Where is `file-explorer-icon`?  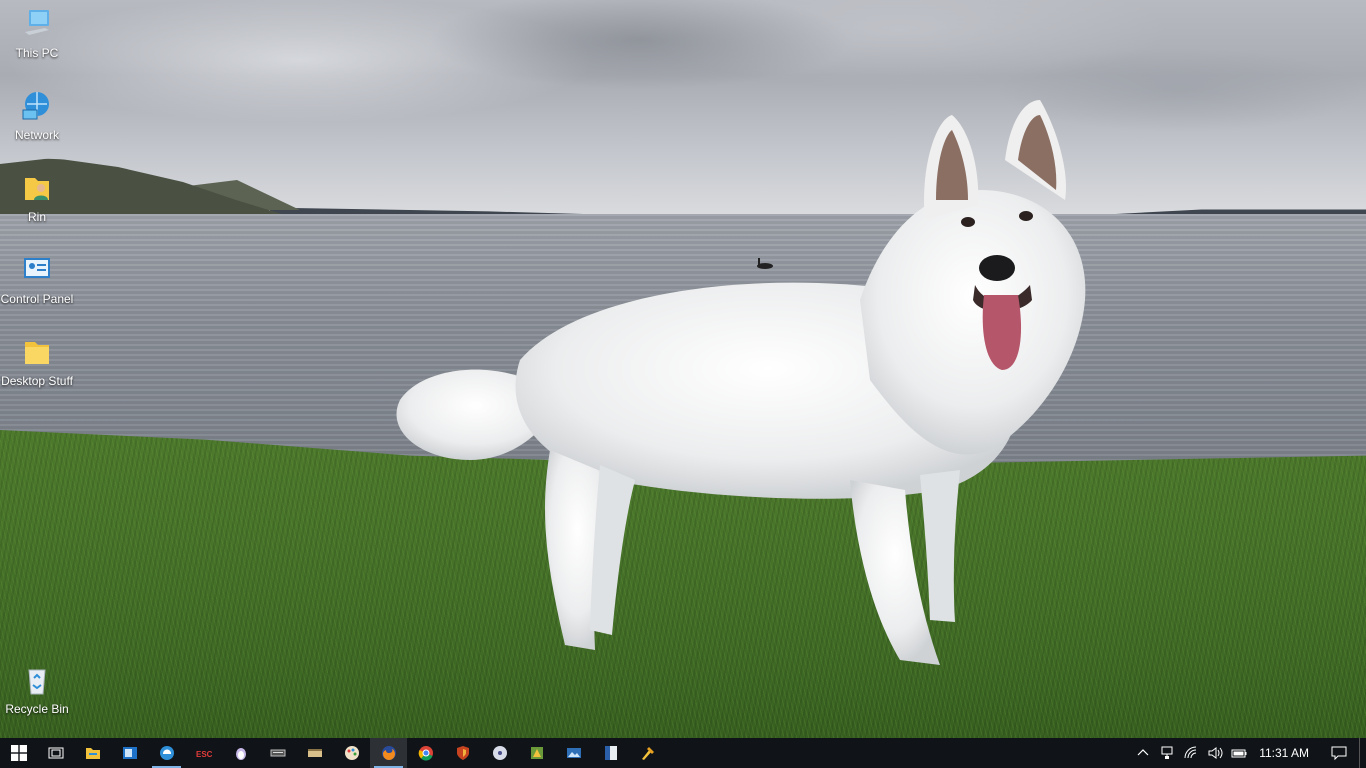
file-explorer-icon is located at coordinates (92, 753).